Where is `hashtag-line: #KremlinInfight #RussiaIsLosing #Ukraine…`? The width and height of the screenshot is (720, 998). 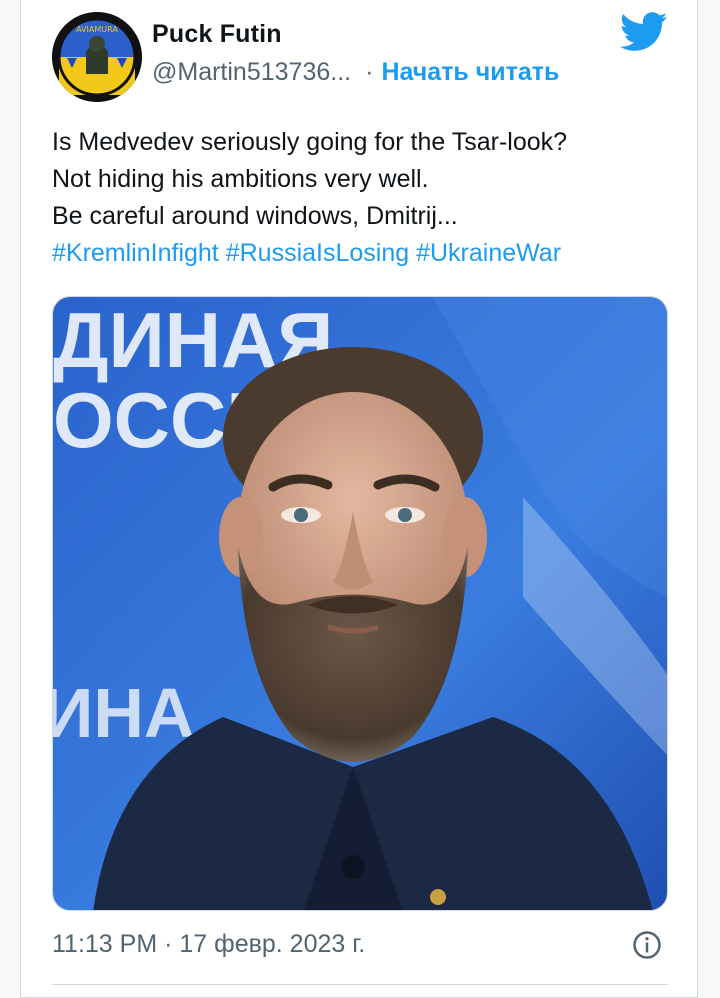
hashtag-line: #KremlinInfight #RussiaIsLosing #Ukraine… is located at coordinates (362, 253).